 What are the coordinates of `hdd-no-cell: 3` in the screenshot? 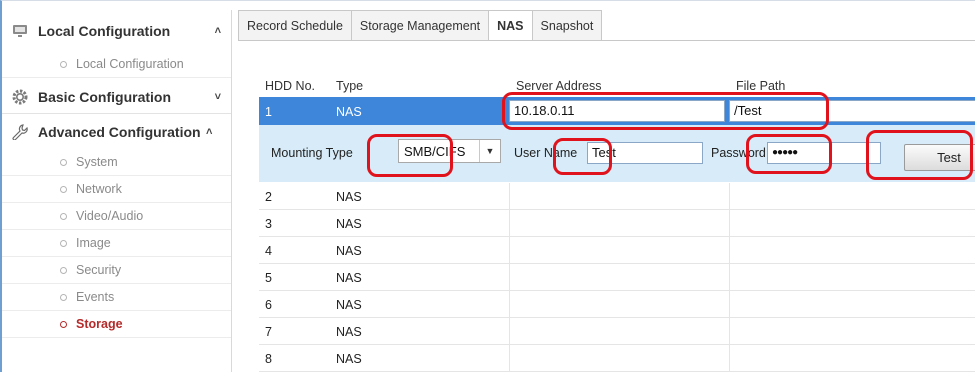 It's located at (268, 224).